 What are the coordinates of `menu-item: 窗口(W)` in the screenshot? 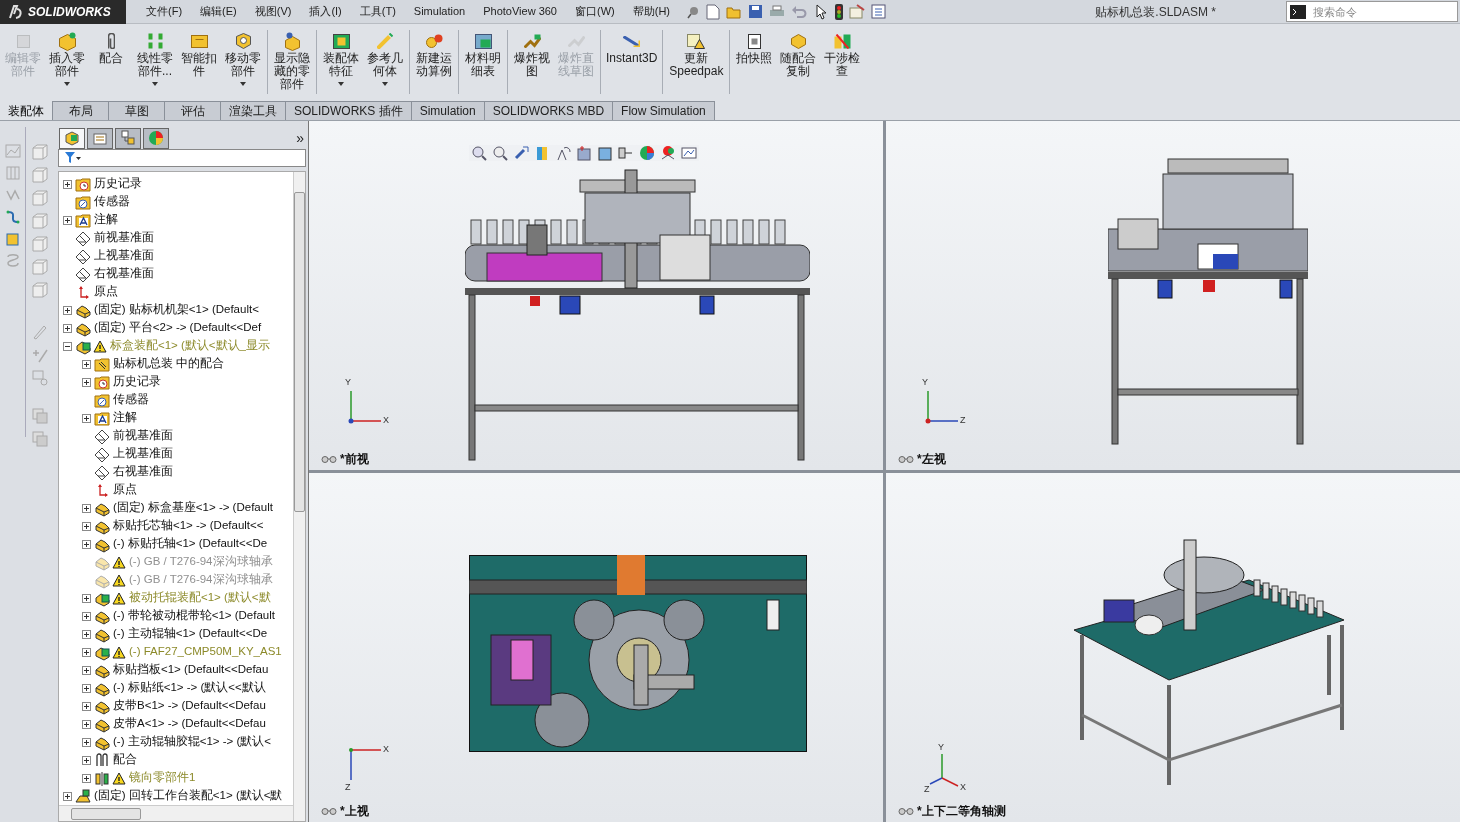 It's located at (595, 11).